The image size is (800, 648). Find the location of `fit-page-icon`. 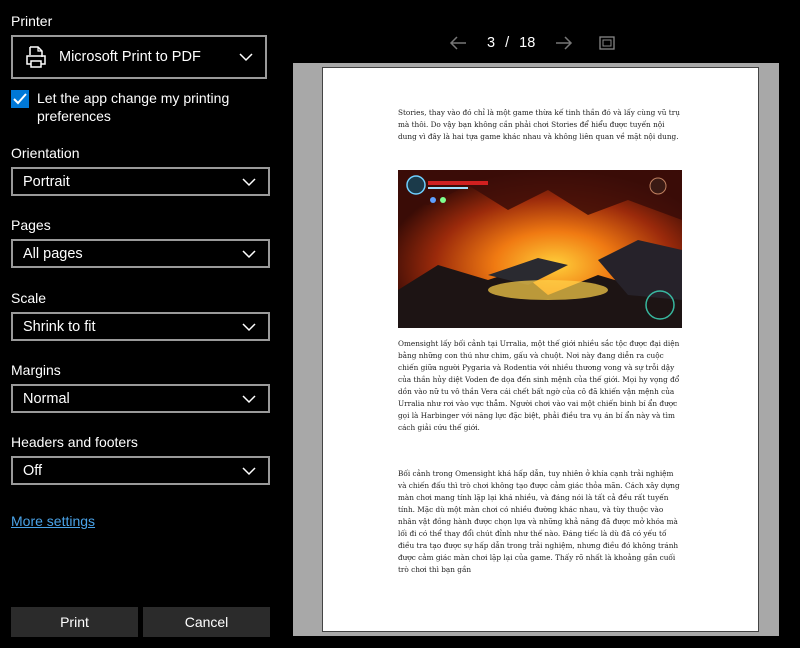

fit-page-icon is located at coordinates (607, 43).